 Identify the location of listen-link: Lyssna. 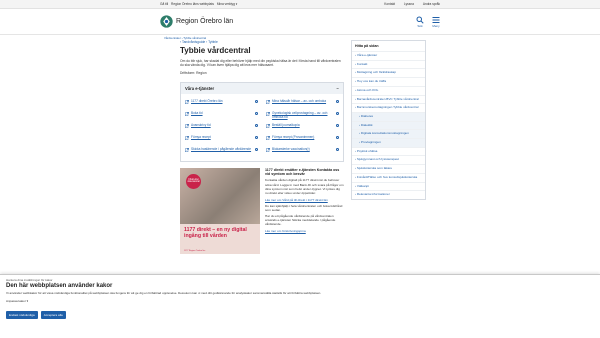
(409, 4).